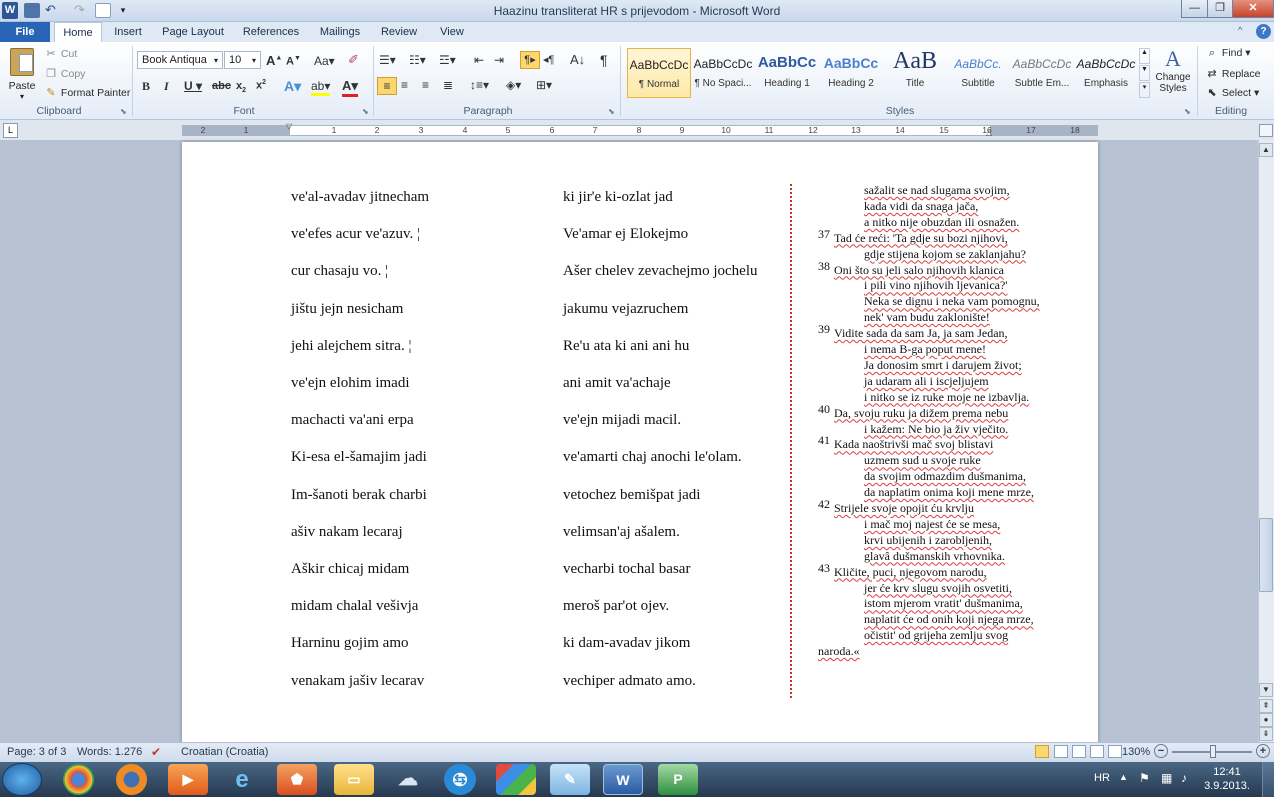 The image size is (1274, 797). Describe the element at coordinates (544, 85) in the screenshot. I see `borders-icon: ⊞▾` at that location.